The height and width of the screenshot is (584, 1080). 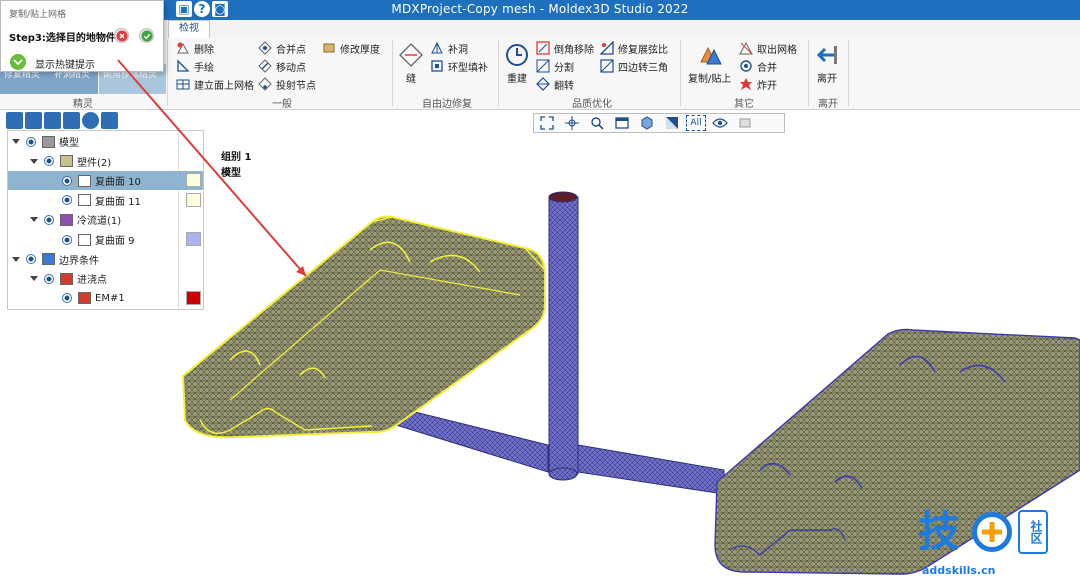 I want to click on extract-mesh-button: 取出网格, so click(x=768, y=48).